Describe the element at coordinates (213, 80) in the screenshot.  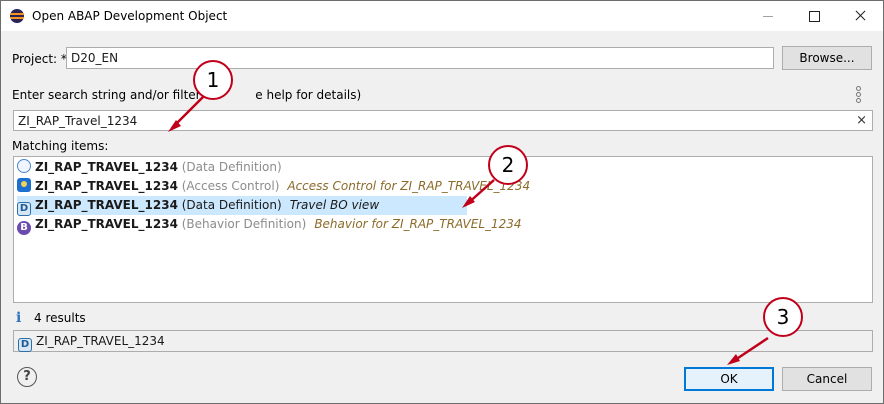
I see `callout-1: 1` at that location.